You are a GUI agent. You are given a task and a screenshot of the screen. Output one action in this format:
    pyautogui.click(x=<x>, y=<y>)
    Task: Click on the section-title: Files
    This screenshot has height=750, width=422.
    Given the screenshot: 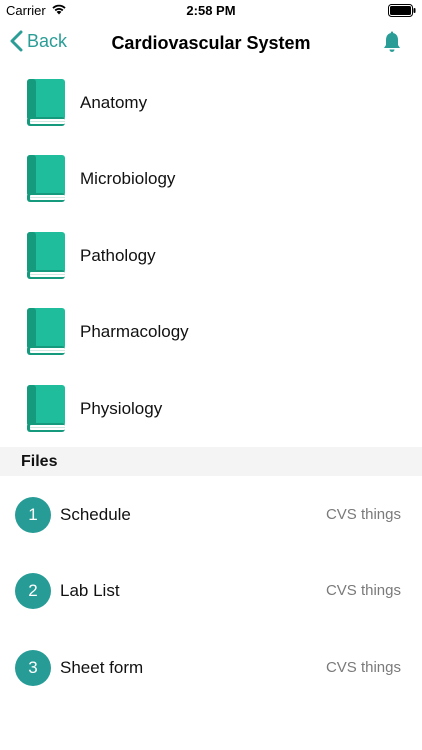 What is the action you would take?
    pyautogui.click(x=39, y=461)
    